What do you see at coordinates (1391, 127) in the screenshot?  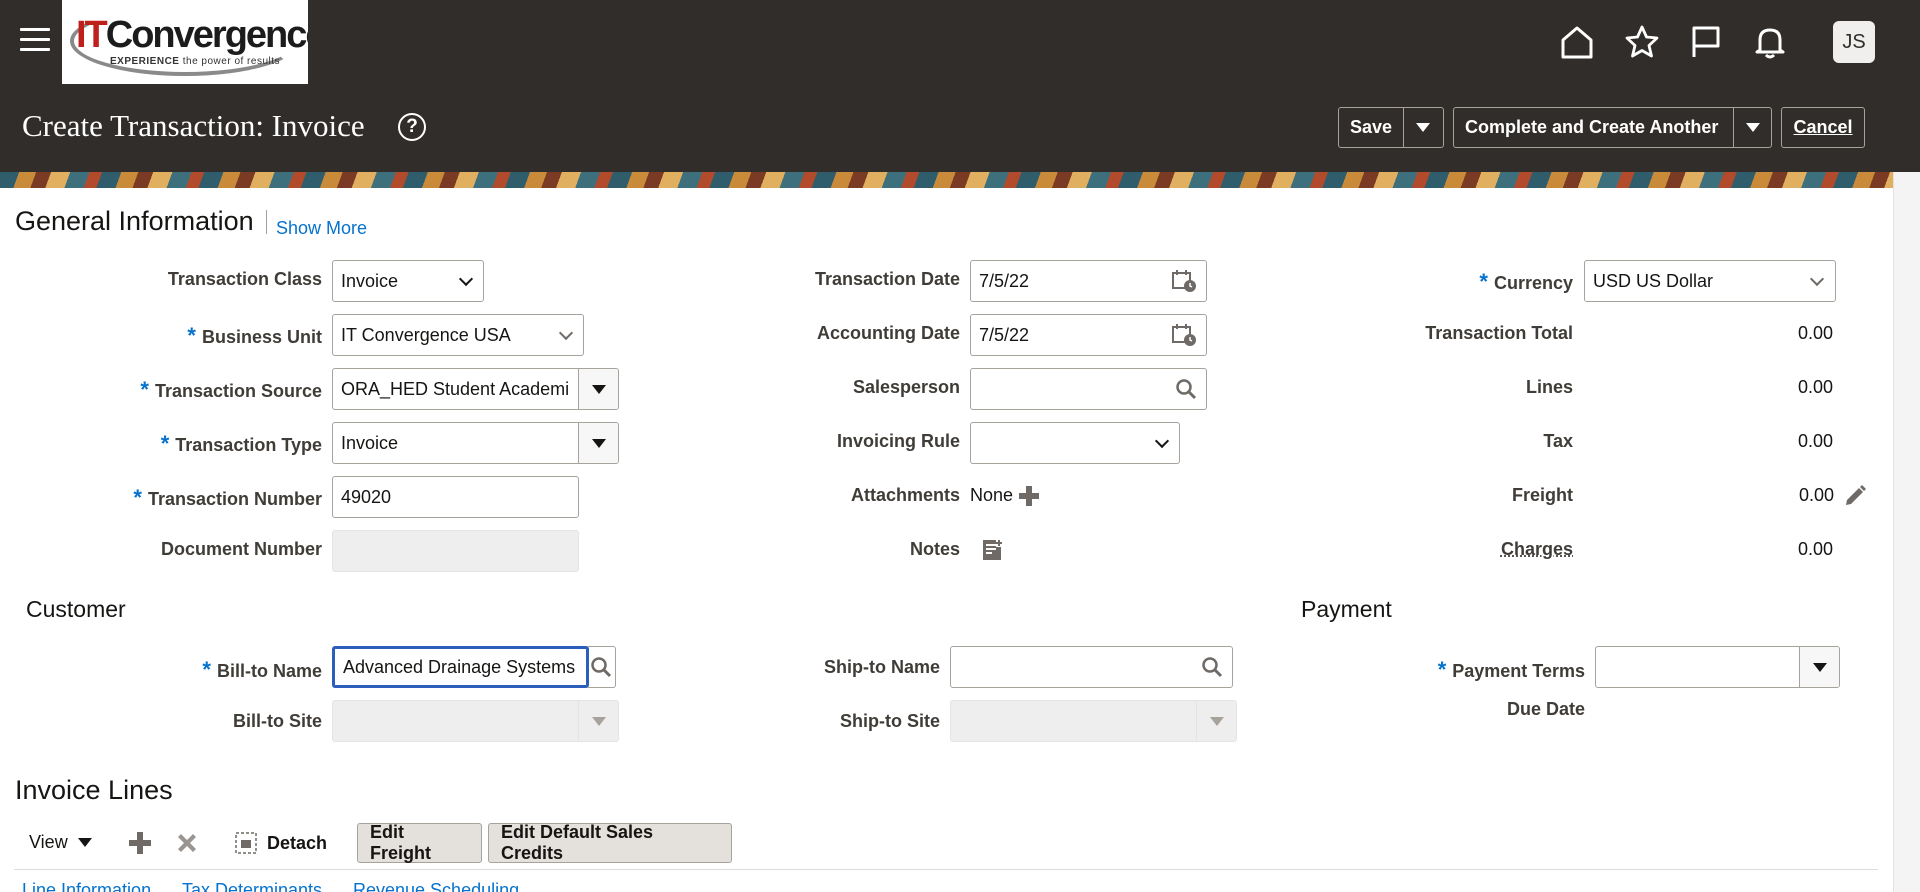 I see `save-button: Save` at bounding box center [1391, 127].